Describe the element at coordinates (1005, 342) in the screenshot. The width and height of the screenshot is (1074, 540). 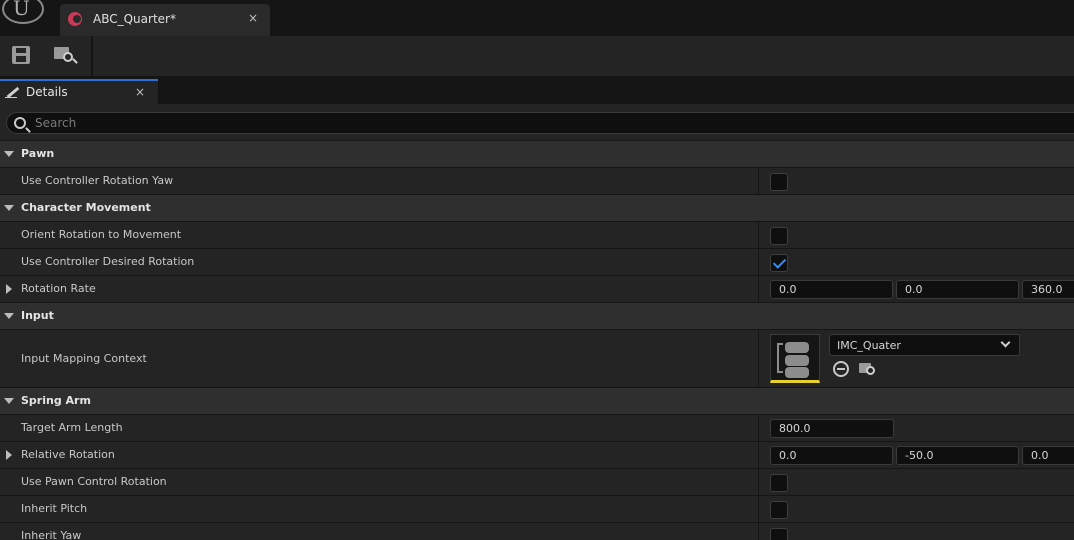
I see `chevron-down-icon` at that location.